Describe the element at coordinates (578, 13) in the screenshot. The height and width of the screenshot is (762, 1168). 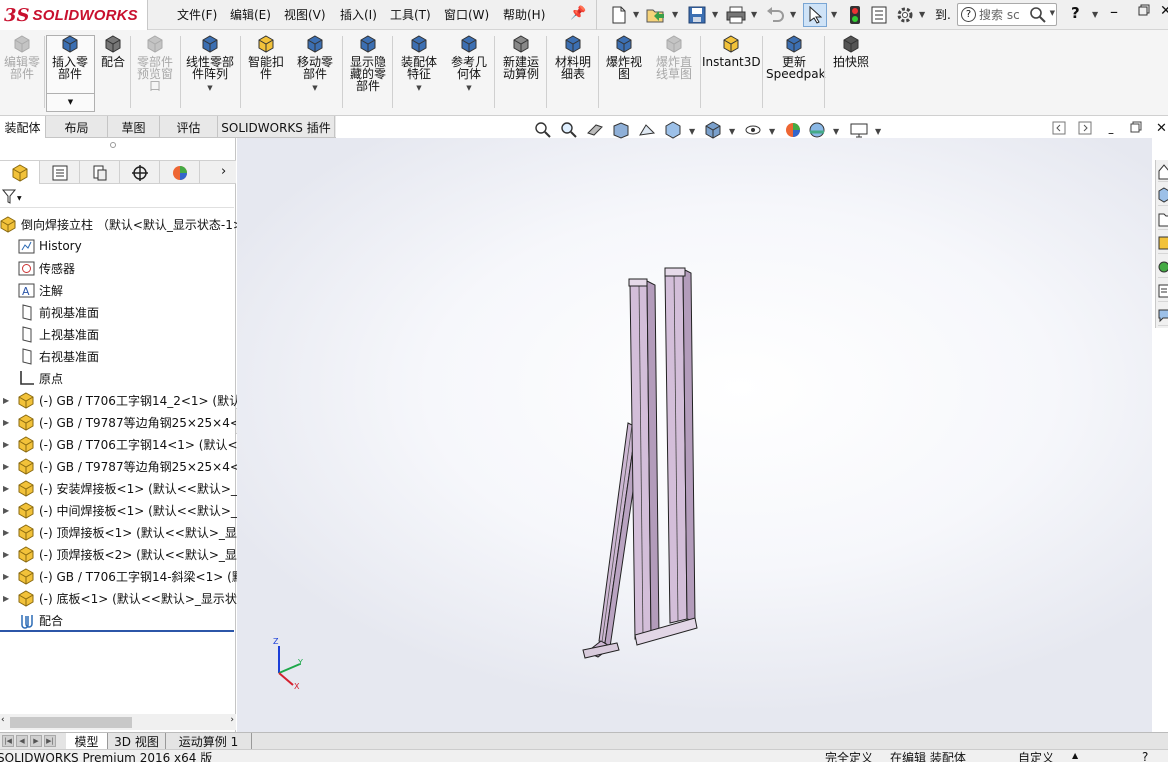
I see `pin-icon: 📌` at that location.